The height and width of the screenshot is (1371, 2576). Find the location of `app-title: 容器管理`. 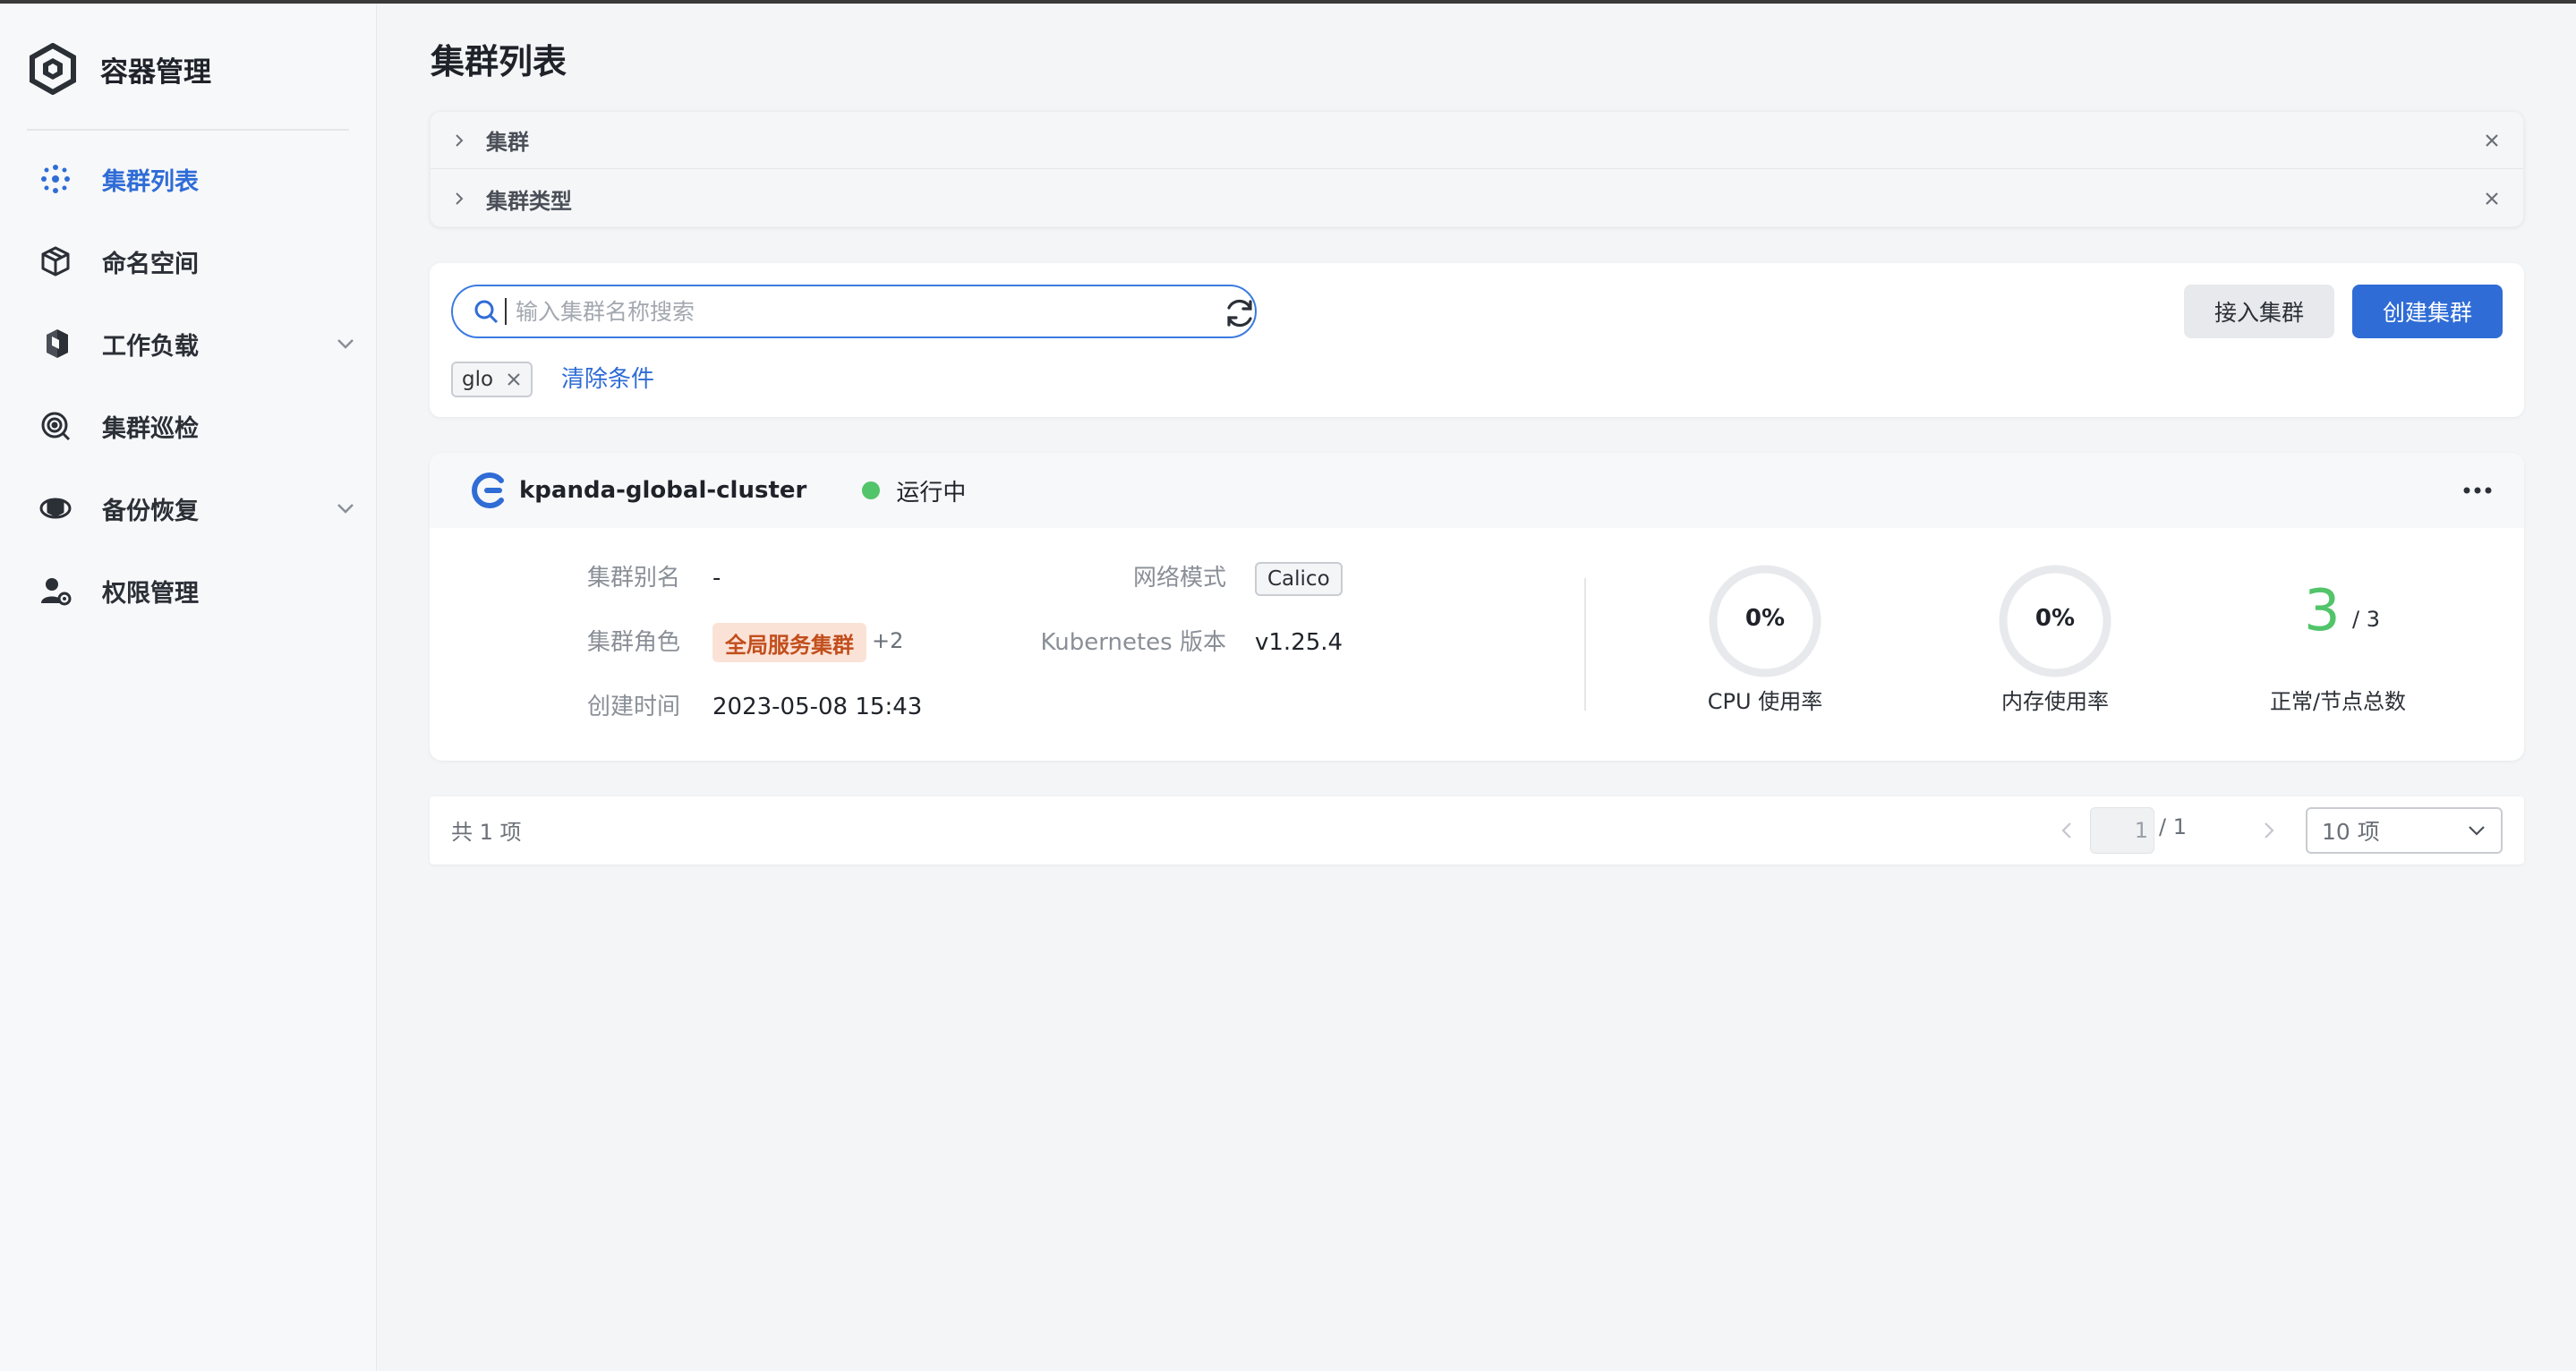

app-title: 容器管理 is located at coordinates (155, 72).